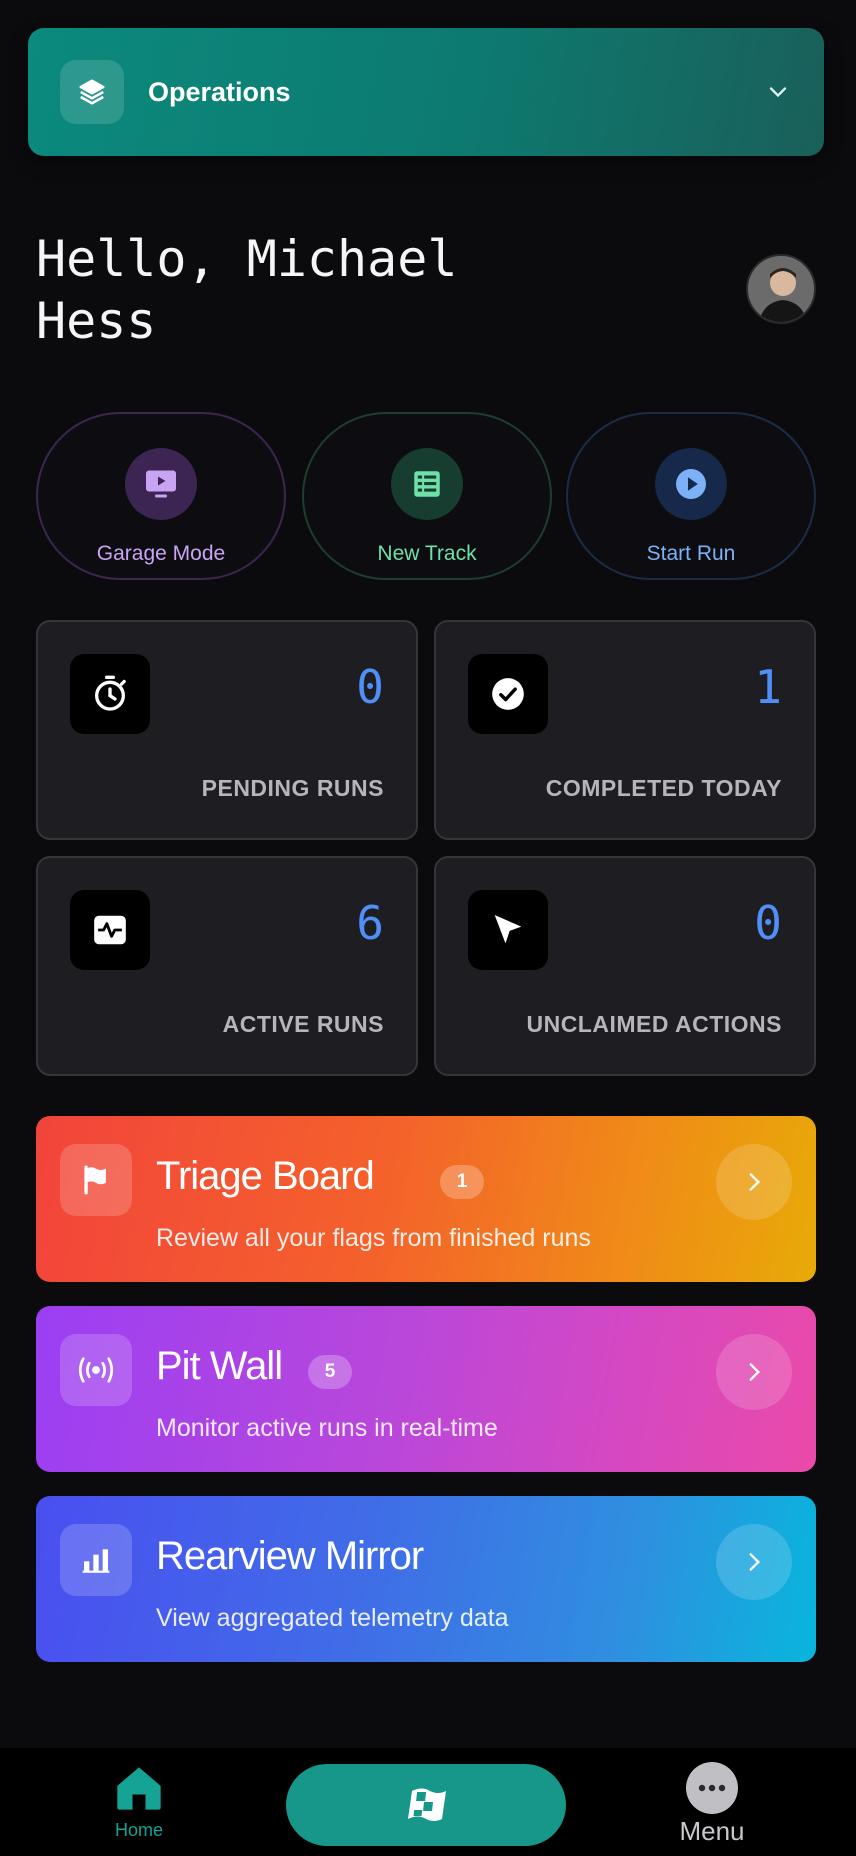 The height and width of the screenshot is (1856, 856). I want to click on nav-card-subtitle: View aggregated telemetry data, so click(332, 1618).